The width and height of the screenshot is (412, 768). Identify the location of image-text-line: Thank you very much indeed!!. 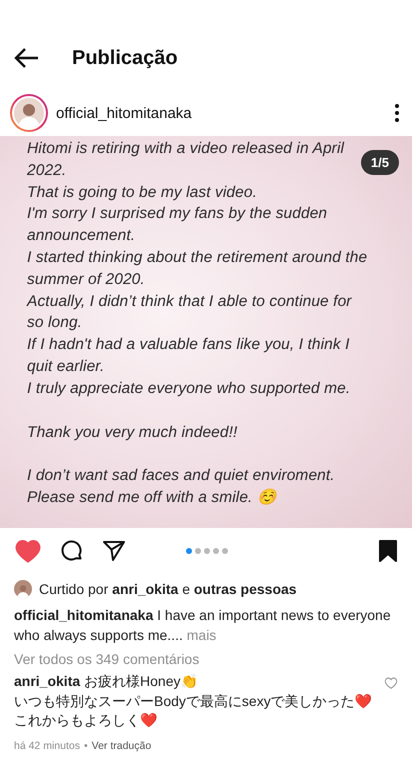
(132, 432).